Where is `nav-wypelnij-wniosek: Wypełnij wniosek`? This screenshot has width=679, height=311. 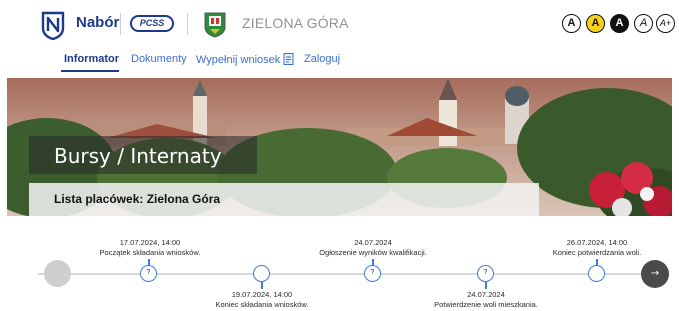
nav-wypelnij-wniosek: Wypełnij wniosek is located at coordinates (245, 59).